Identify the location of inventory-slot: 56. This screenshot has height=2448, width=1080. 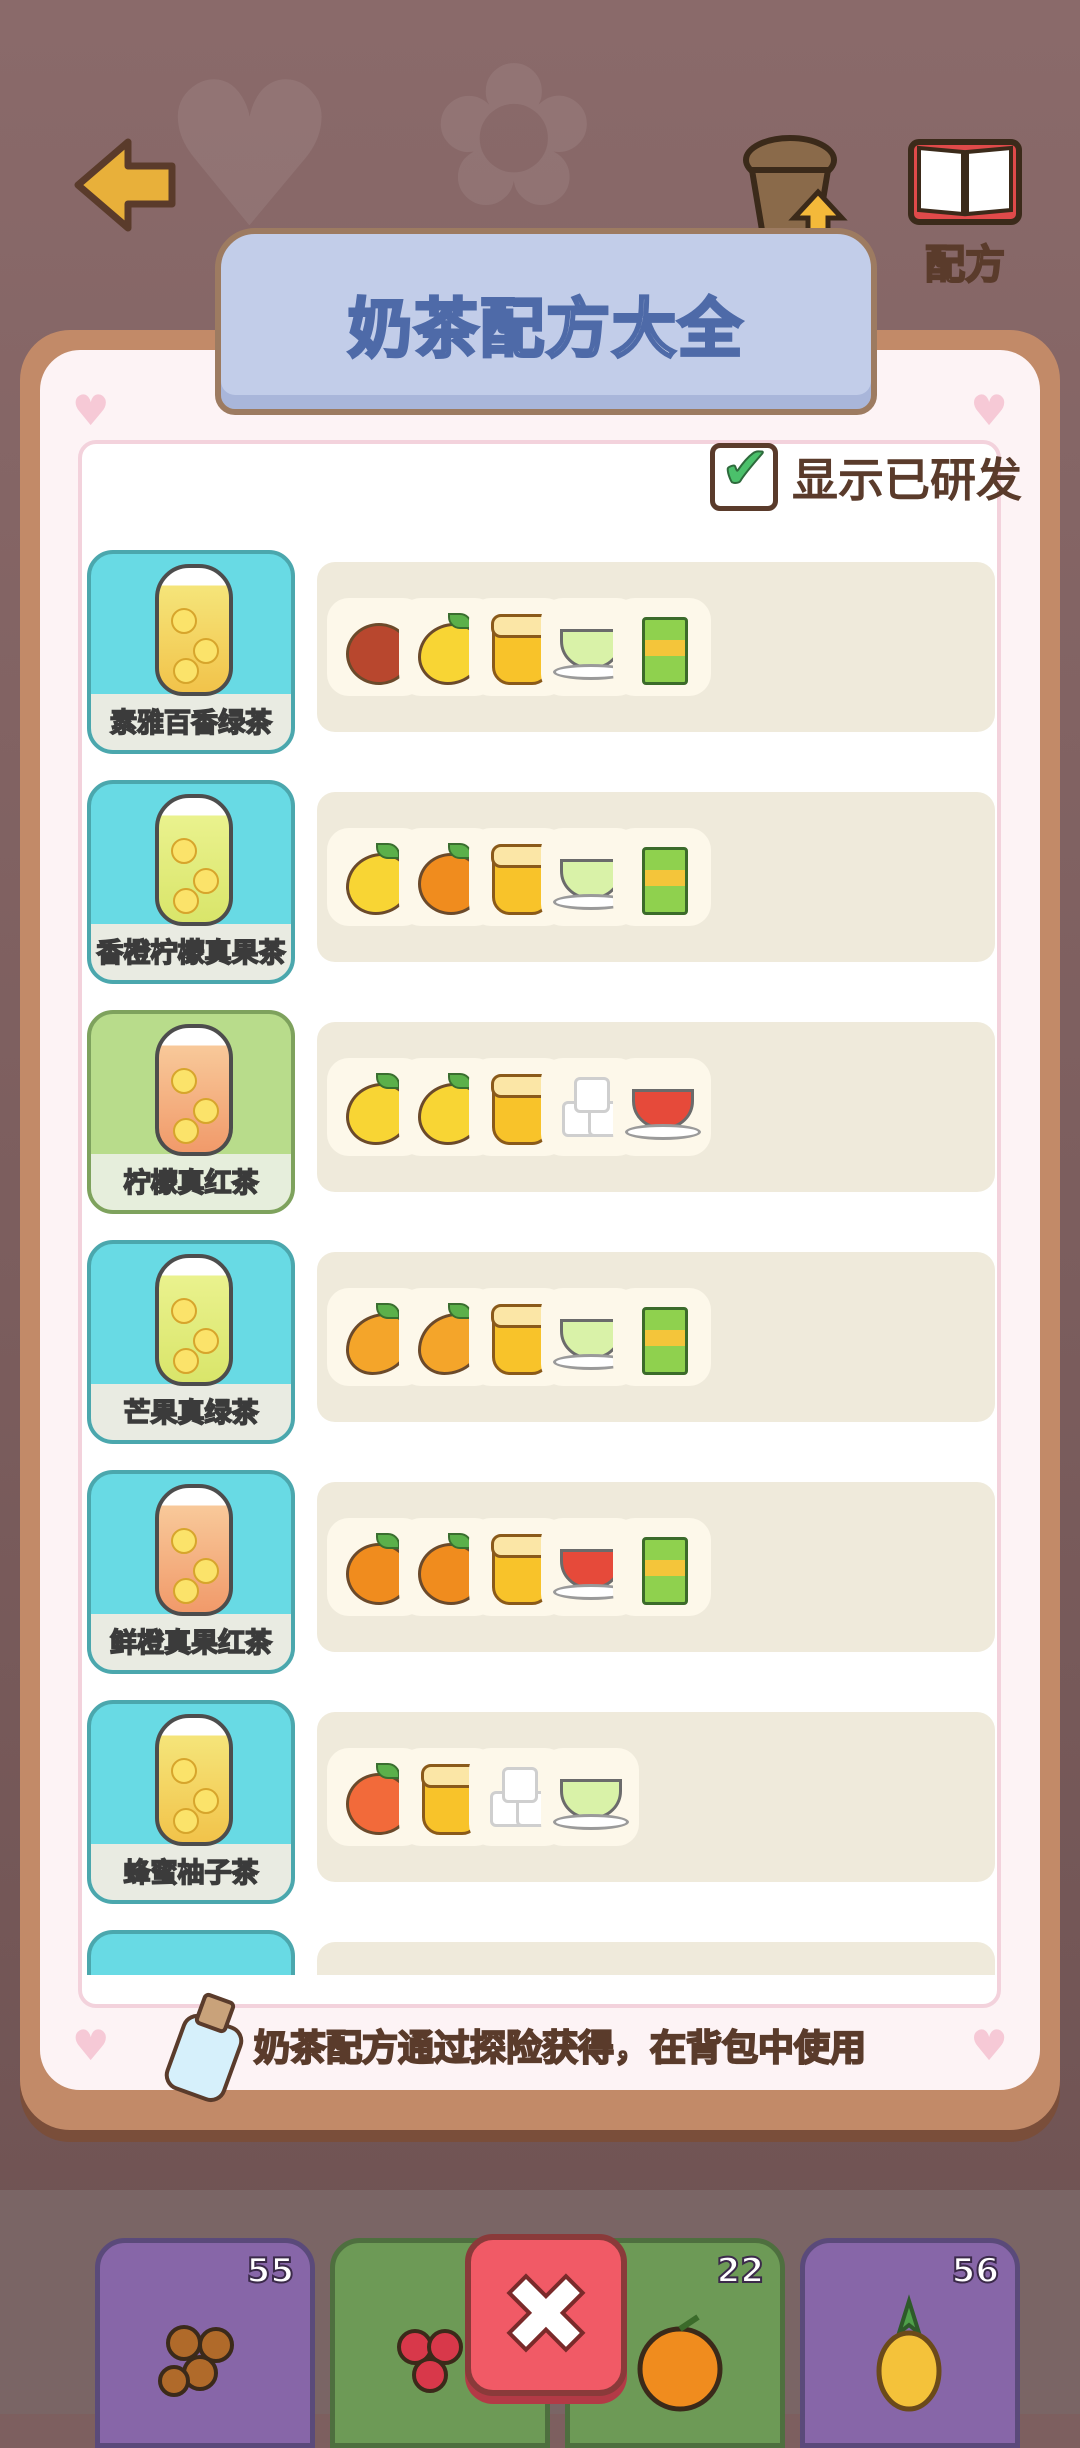
(910, 2343).